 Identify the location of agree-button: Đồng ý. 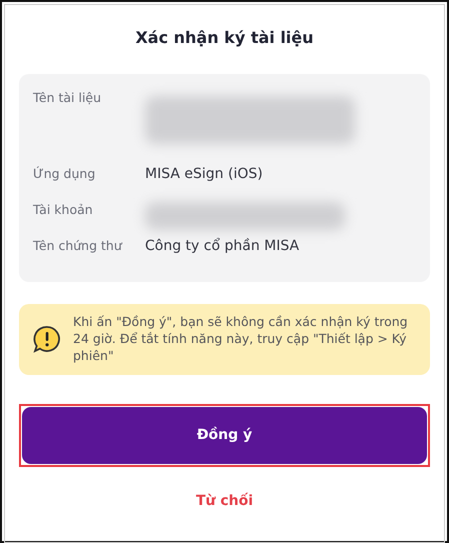
(224, 435).